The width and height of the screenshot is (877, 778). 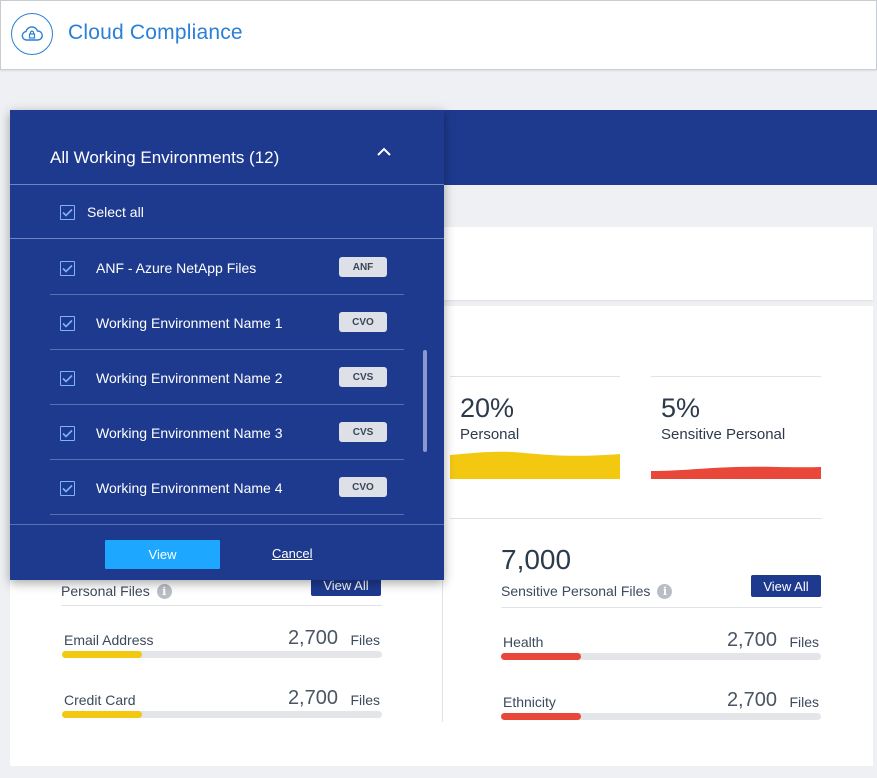 I want to click on sensitive-files-label: Sensitive Personal Files, so click(x=576, y=591).